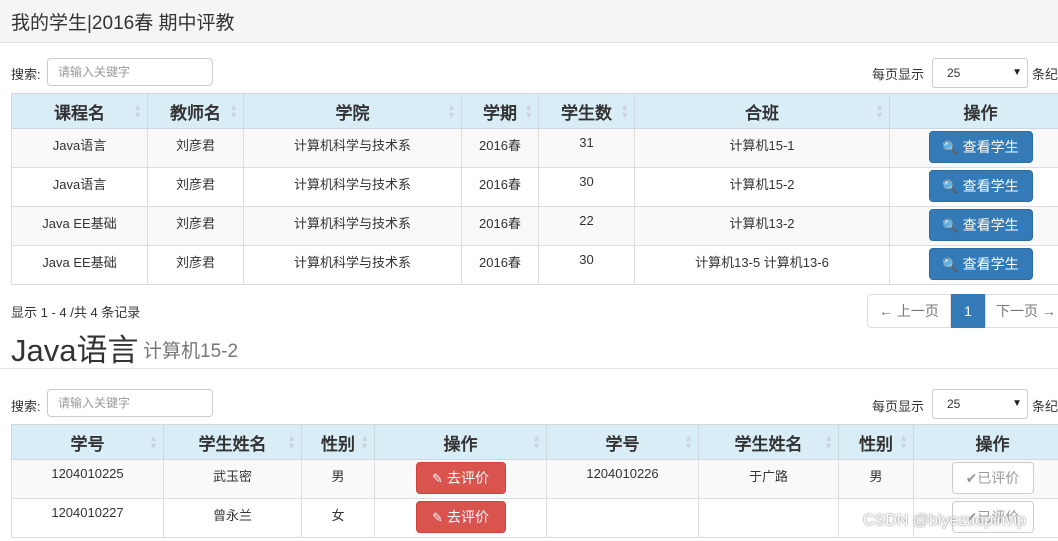  What do you see at coordinates (968, 311) in the screenshot?
I see `current-page-button: 1` at bounding box center [968, 311].